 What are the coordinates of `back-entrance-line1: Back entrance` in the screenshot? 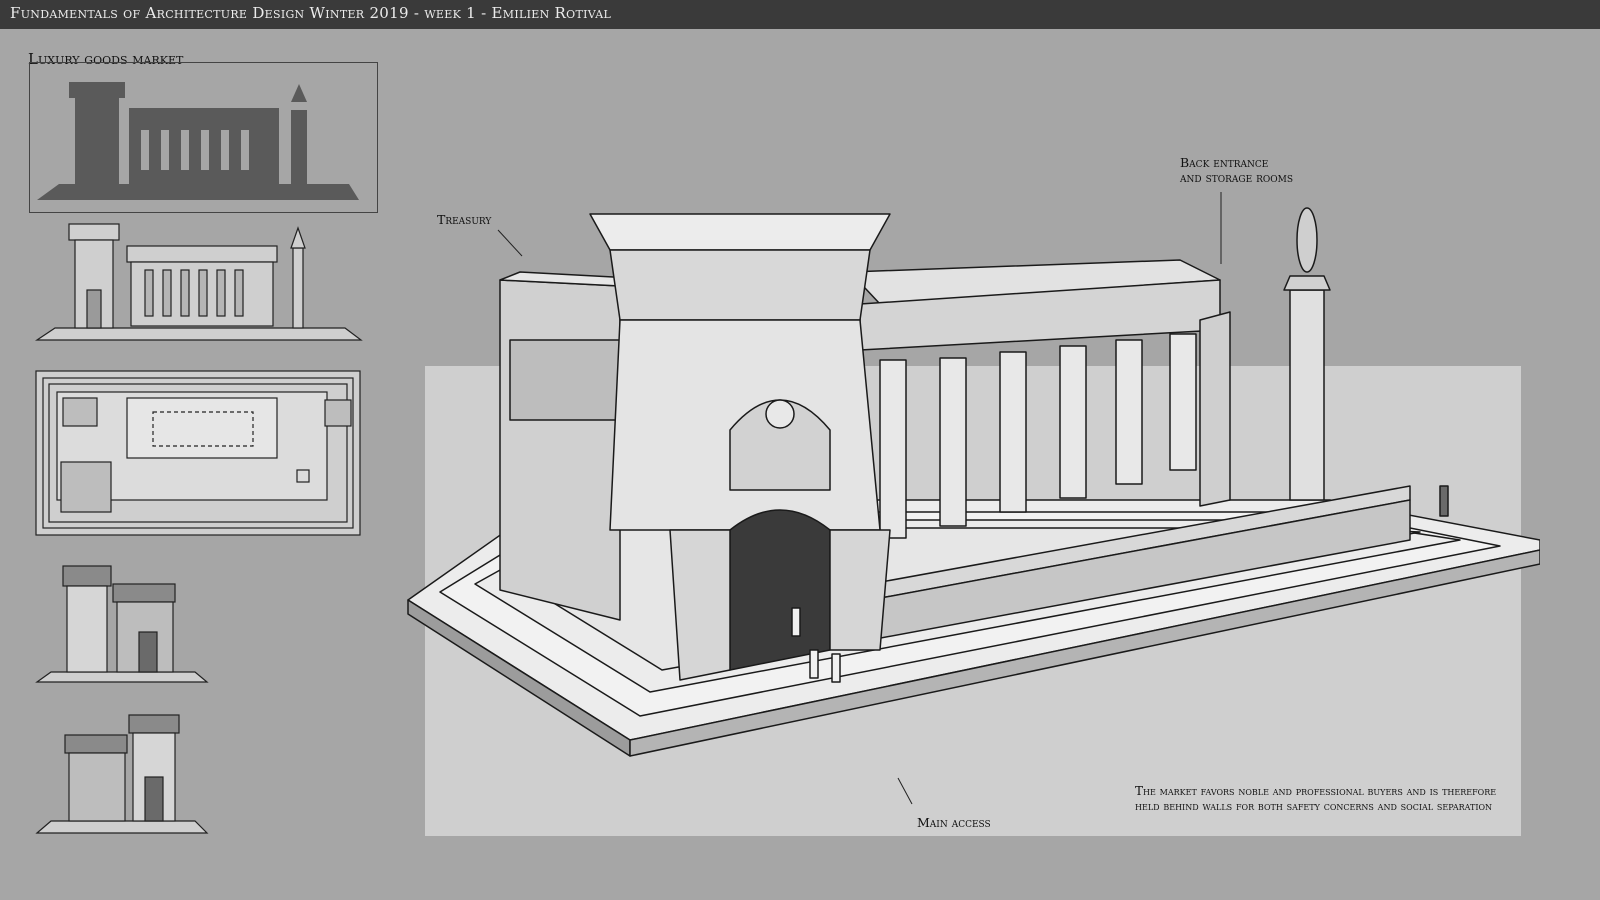 It's located at (1224, 162).